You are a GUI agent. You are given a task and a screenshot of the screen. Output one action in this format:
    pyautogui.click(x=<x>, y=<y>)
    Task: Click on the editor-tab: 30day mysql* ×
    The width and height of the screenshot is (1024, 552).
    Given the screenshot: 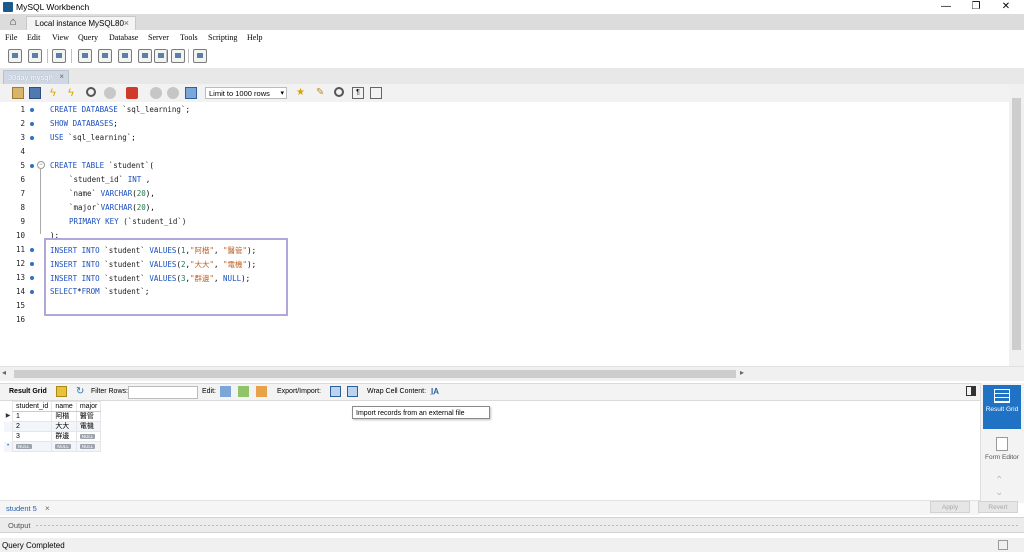 What is the action you would take?
    pyautogui.click(x=36, y=77)
    